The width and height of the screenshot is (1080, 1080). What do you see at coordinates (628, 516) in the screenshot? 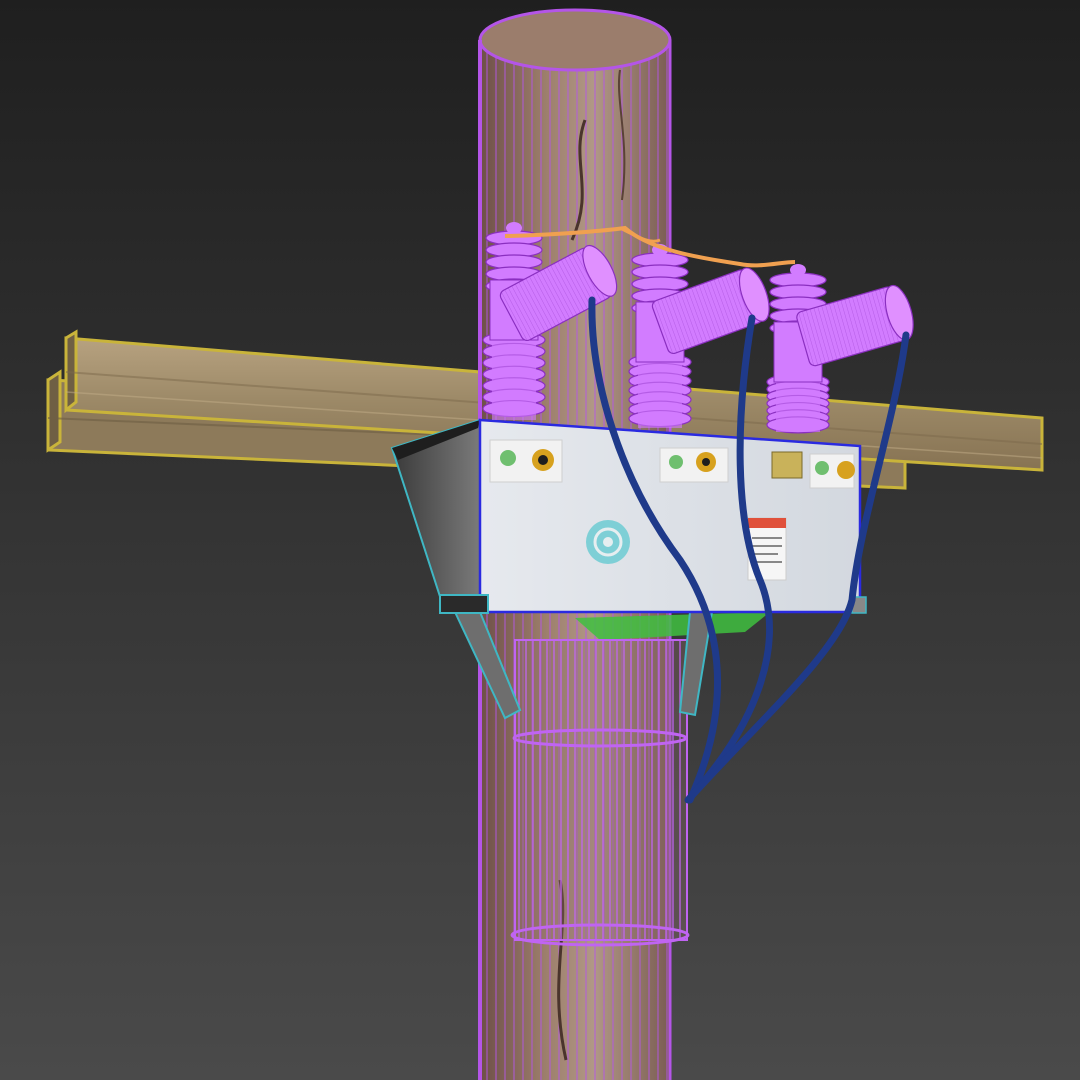
I see `recloser-box` at bounding box center [628, 516].